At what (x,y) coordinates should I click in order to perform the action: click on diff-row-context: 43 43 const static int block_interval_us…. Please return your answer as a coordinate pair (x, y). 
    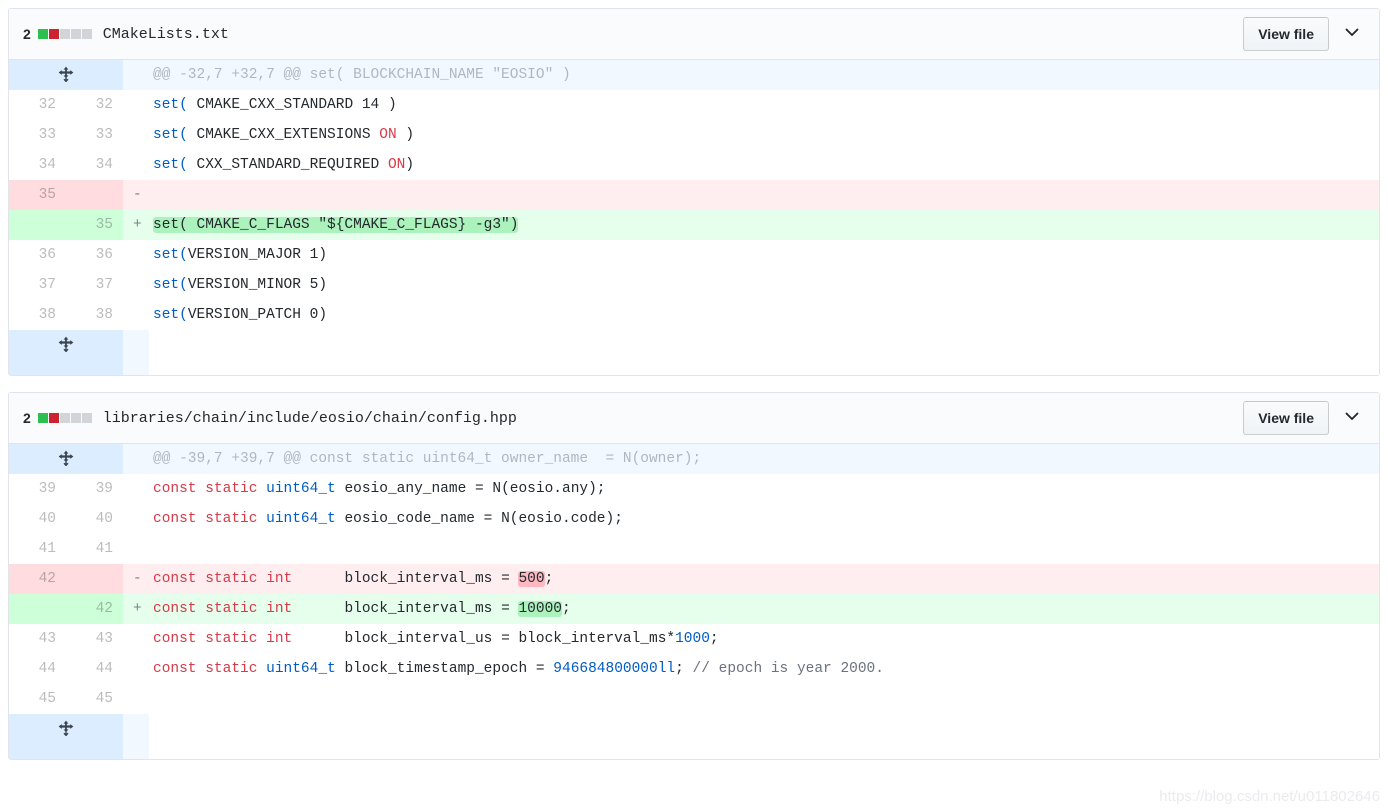
    Looking at the image, I should click on (694, 639).